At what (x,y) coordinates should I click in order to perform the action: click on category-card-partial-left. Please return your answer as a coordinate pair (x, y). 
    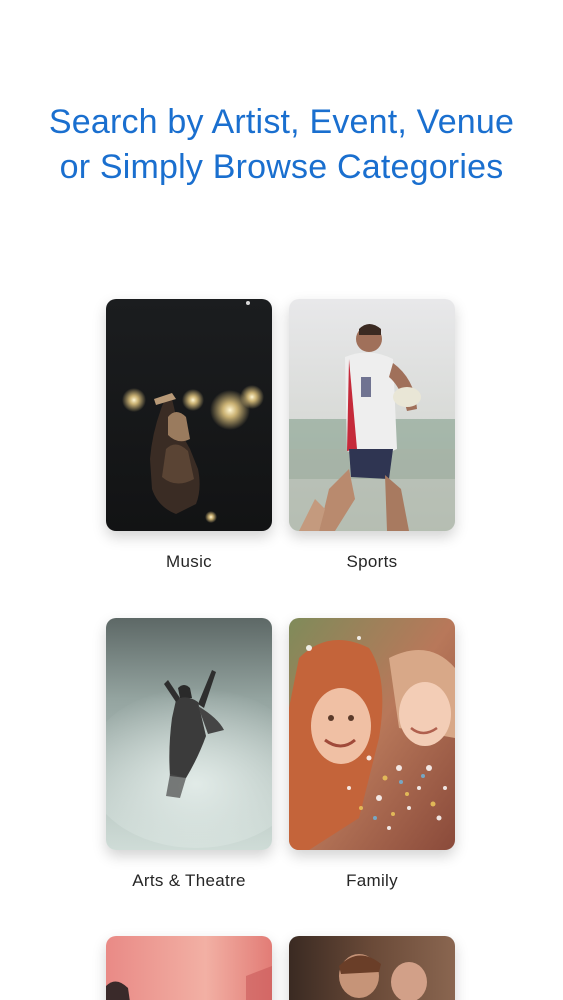
    Looking at the image, I should click on (189, 968).